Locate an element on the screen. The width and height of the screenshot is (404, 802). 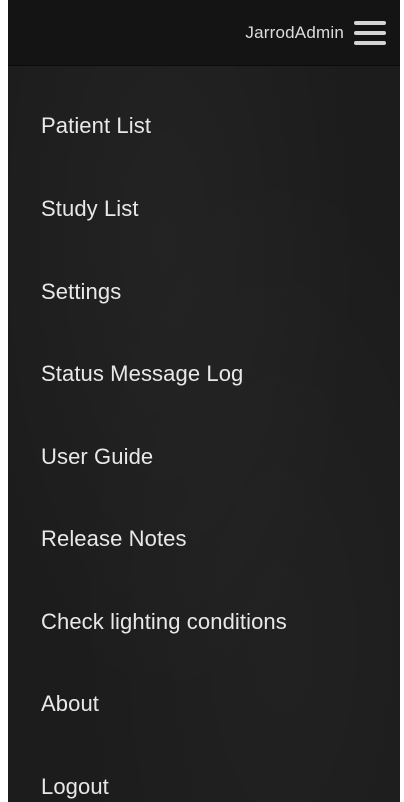
menu-header: JarrodAdmin is located at coordinates (204, 33).